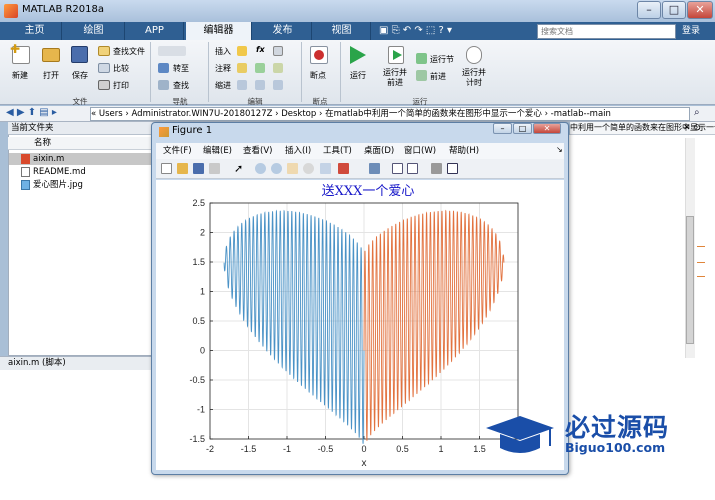  What do you see at coordinates (198, 321) in the screenshot?
I see `y-tick-label: 0.5` at bounding box center [198, 321].